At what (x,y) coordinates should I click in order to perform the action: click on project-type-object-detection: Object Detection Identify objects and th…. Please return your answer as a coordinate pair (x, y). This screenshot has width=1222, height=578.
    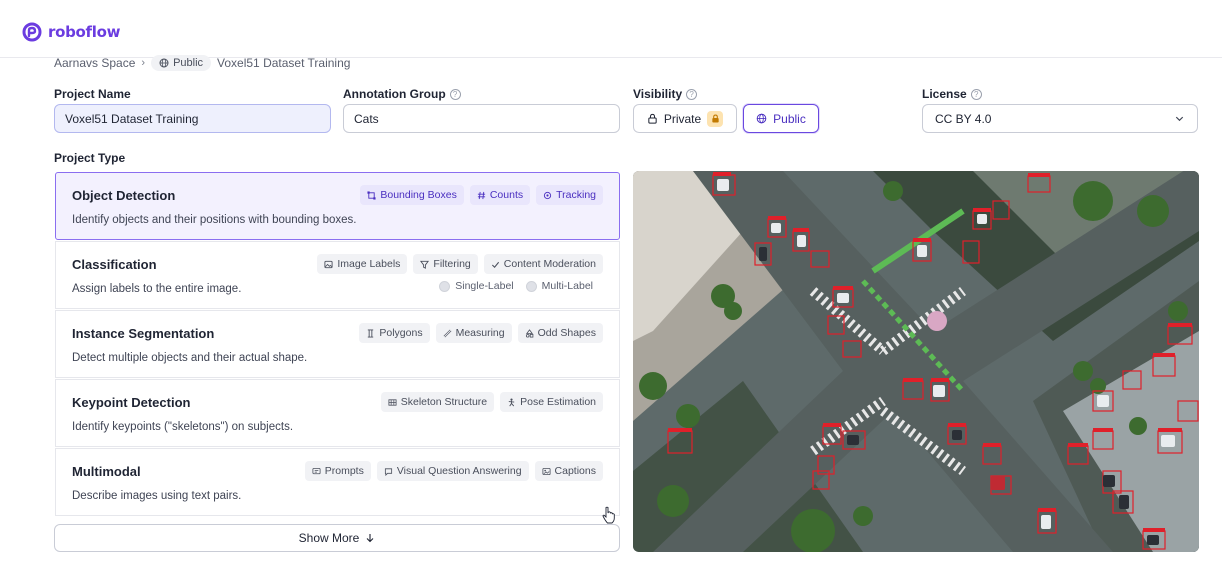
    Looking at the image, I should click on (337, 206).